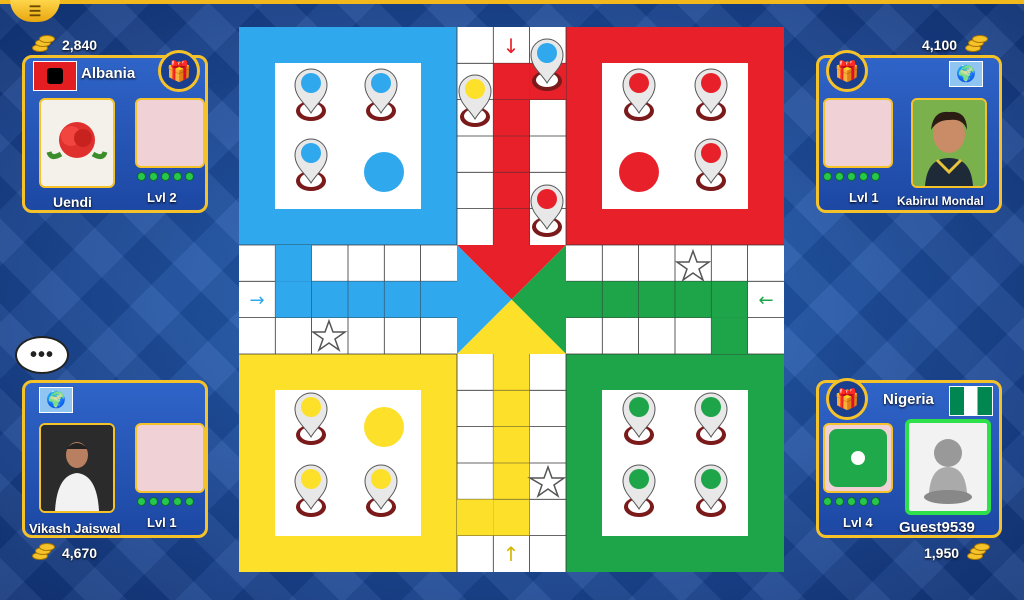 Image resolution: width=1024 pixels, height=600 pixels. I want to click on country-name: Nigeria, so click(908, 399).